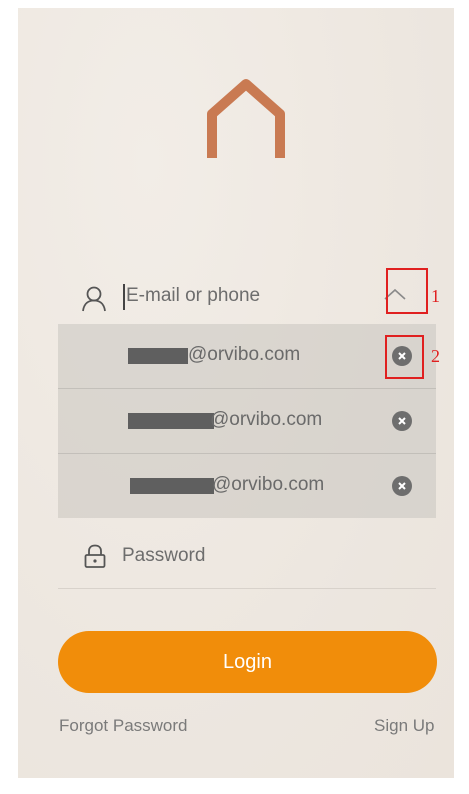 Image resolution: width=469 pixels, height=794 pixels. Describe the element at coordinates (247, 662) in the screenshot. I see `login-button: Login` at that location.